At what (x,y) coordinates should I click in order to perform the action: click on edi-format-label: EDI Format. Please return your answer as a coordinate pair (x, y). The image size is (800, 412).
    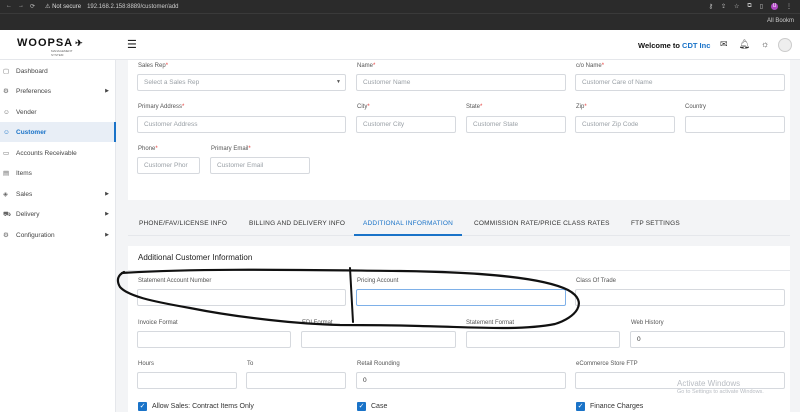
    Looking at the image, I should click on (317, 323).